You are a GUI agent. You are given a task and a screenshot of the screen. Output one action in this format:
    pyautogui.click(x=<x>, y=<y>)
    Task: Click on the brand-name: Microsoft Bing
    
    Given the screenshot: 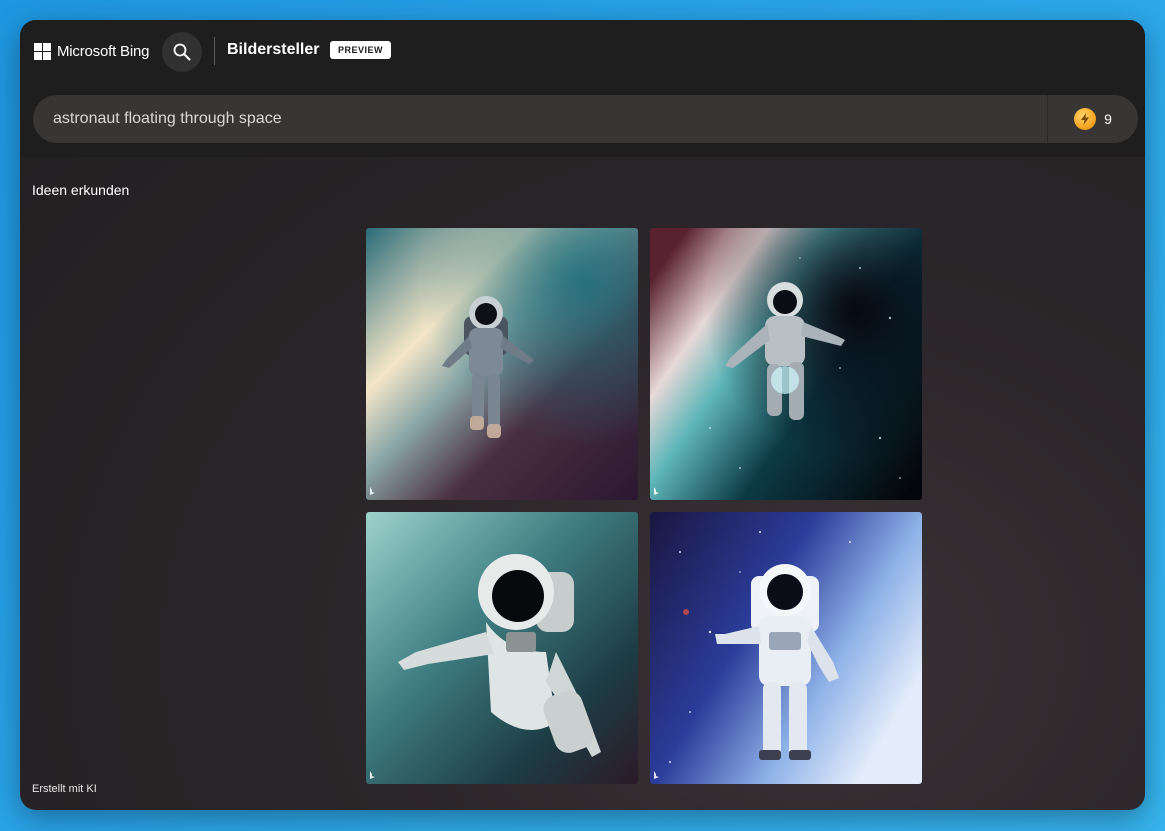 What is the action you would take?
    pyautogui.click(x=103, y=51)
    